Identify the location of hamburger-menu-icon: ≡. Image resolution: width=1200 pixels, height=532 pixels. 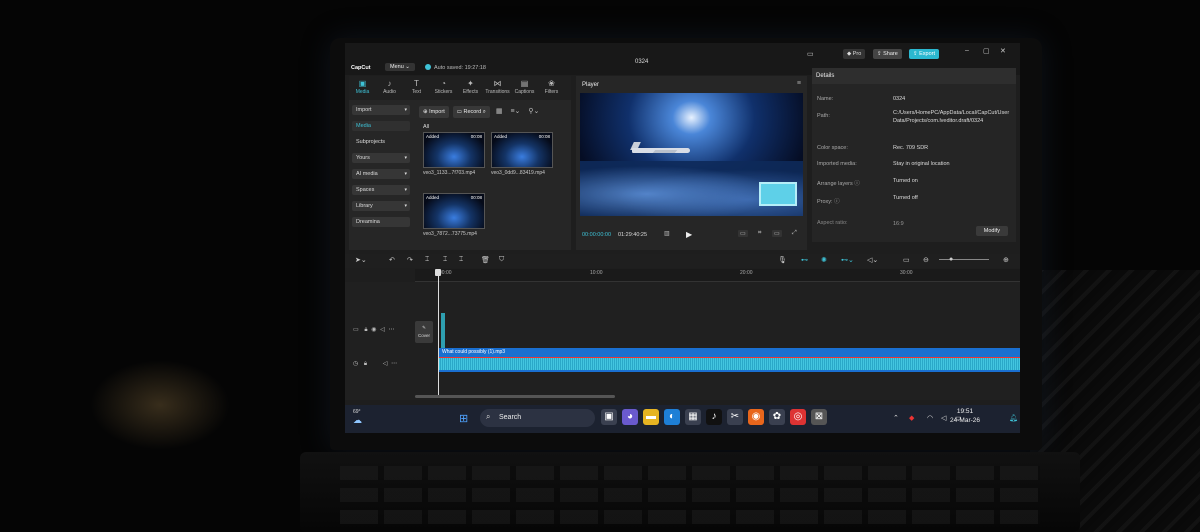
(799, 83).